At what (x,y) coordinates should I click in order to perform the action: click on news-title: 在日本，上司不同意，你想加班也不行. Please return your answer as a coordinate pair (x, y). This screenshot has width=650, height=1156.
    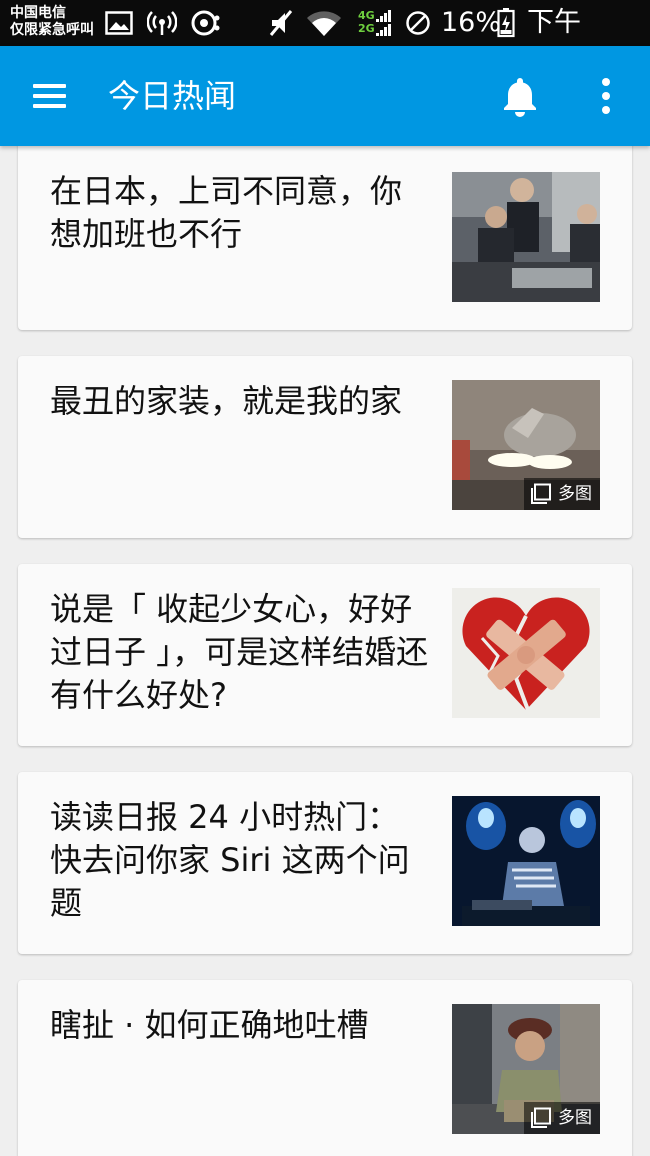
    Looking at the image, I should click on (240, 213).